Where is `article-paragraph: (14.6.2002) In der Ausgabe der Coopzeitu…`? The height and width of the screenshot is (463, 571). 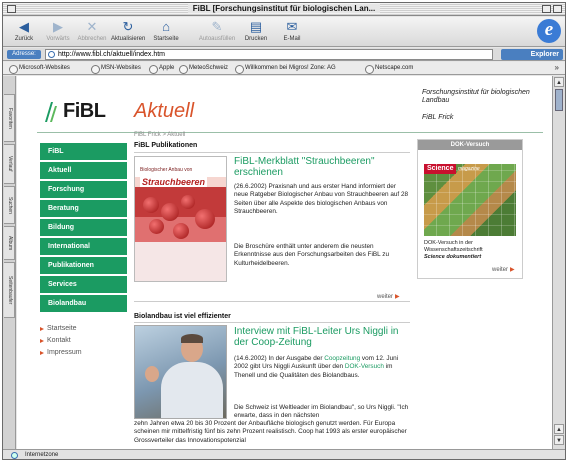 article-paragraph: (14.6.2002) In der Ausgabe der Coopzeitu… is located at coordinates (316, 367).